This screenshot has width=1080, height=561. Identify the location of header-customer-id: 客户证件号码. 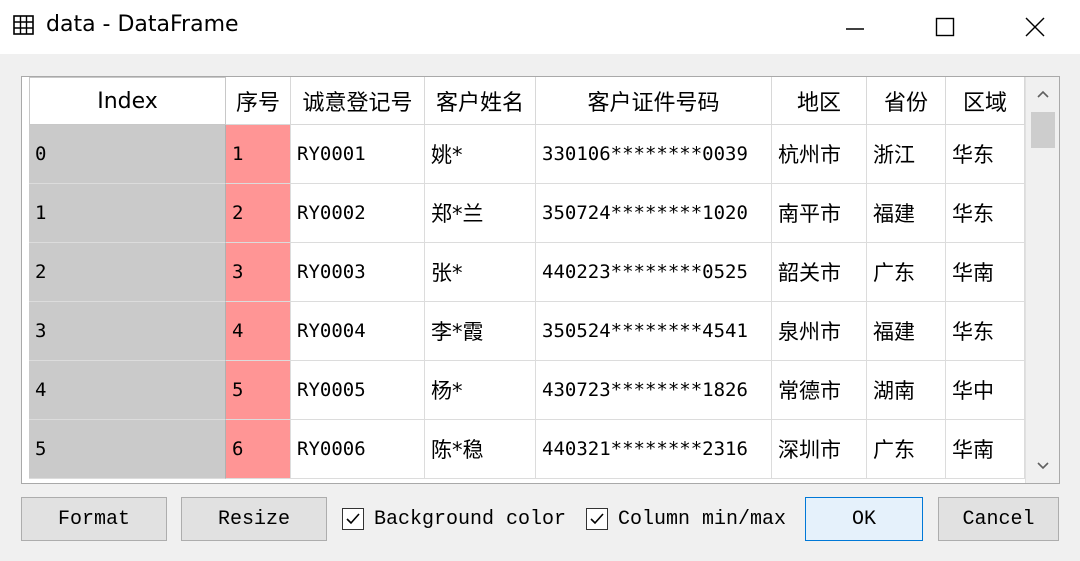
(654, 101).